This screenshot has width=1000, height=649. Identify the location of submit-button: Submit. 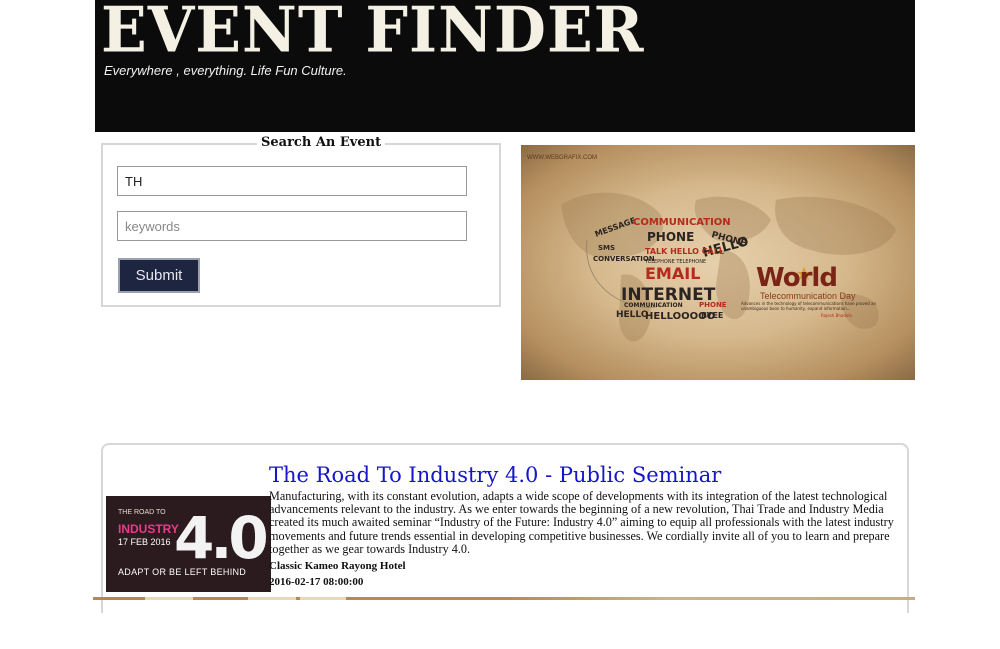
(159, 275).